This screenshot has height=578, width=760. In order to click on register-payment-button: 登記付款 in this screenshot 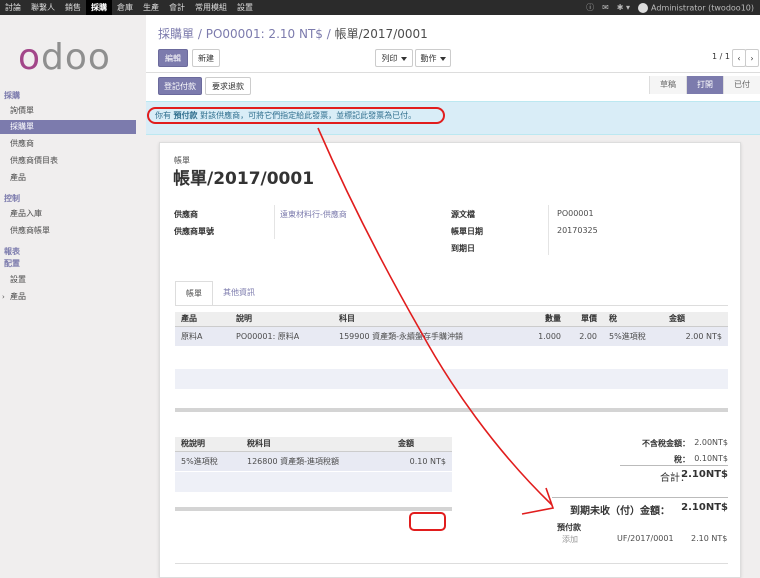, I will do `click(180, 86)`.